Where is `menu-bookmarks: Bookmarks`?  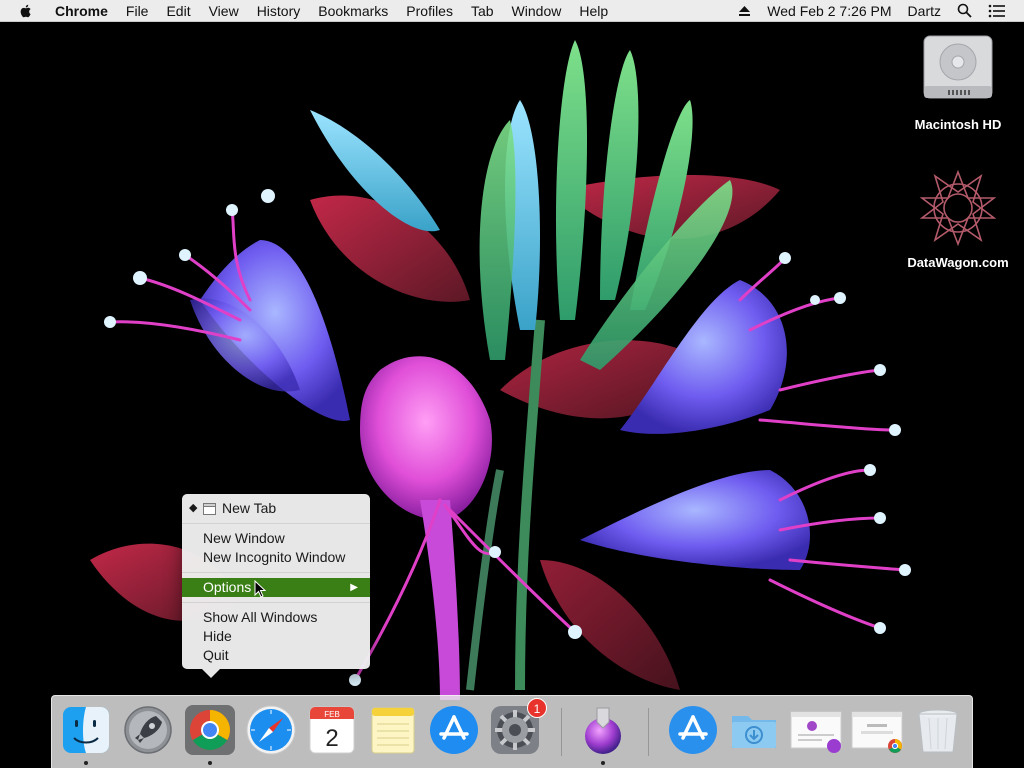 menu-bookmarks: Bookmarks is located at coordinates (353, 11).